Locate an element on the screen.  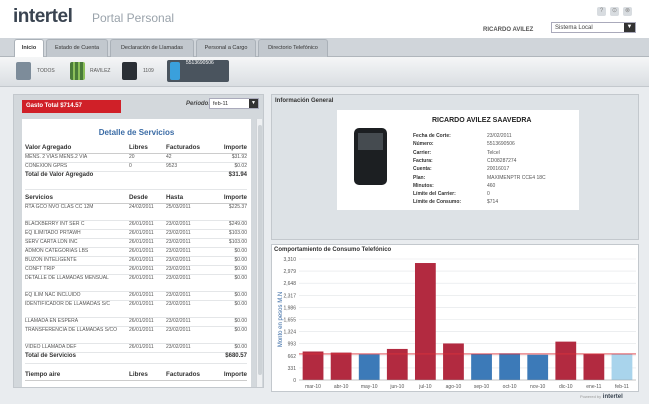
system-select-value: Sistema Local is located at coordinates (574, 28).